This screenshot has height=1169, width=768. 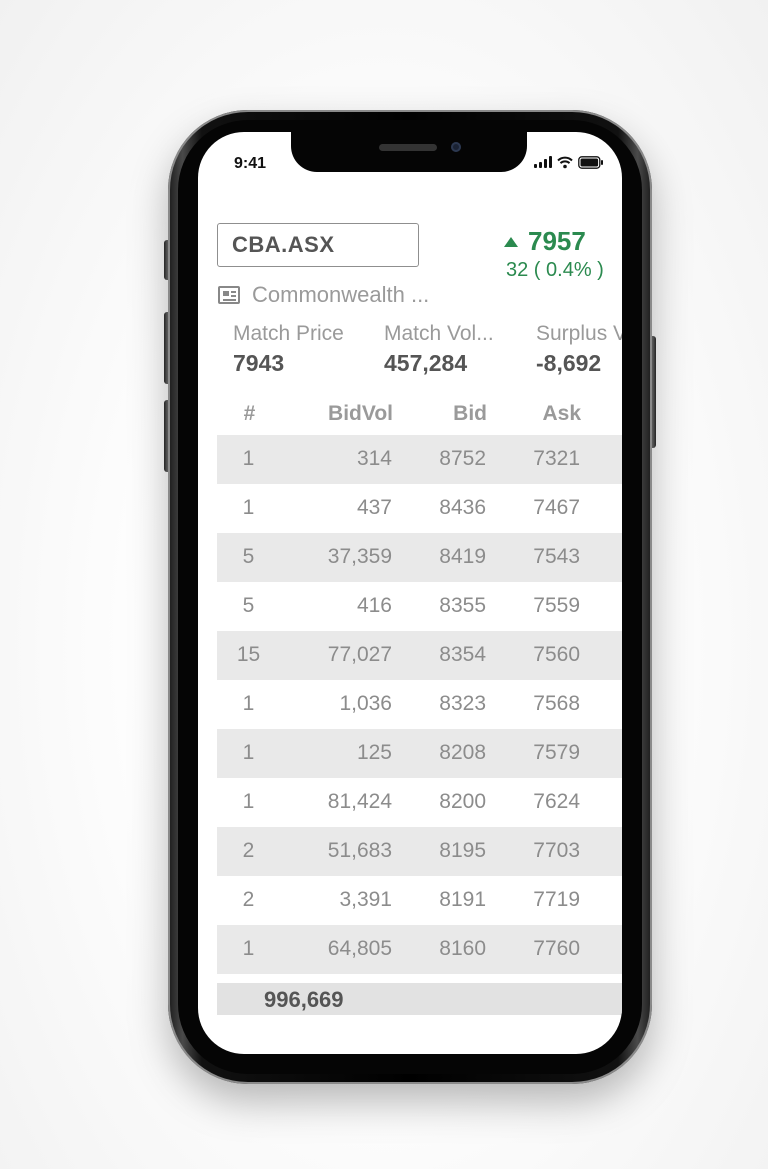 What do you see at coordinates (248, 654) in the screenshot?
I see `cell-num: 15` at bounding box center [248, 654].